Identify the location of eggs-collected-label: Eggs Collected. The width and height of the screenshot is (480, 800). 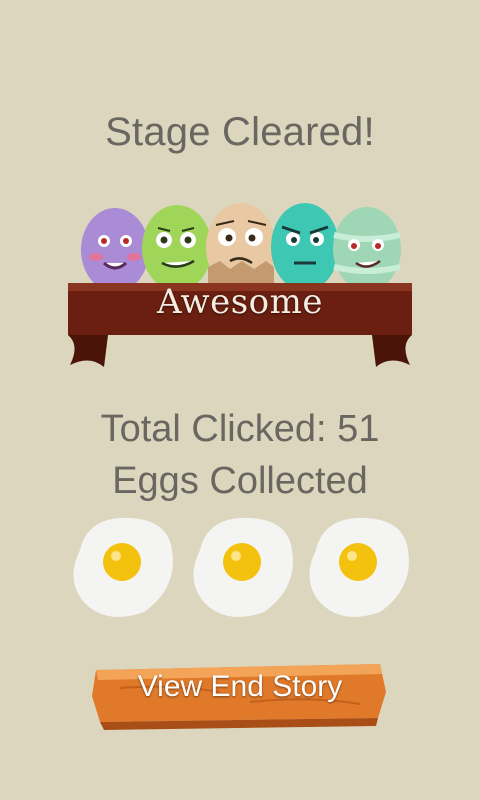
(240, 481).